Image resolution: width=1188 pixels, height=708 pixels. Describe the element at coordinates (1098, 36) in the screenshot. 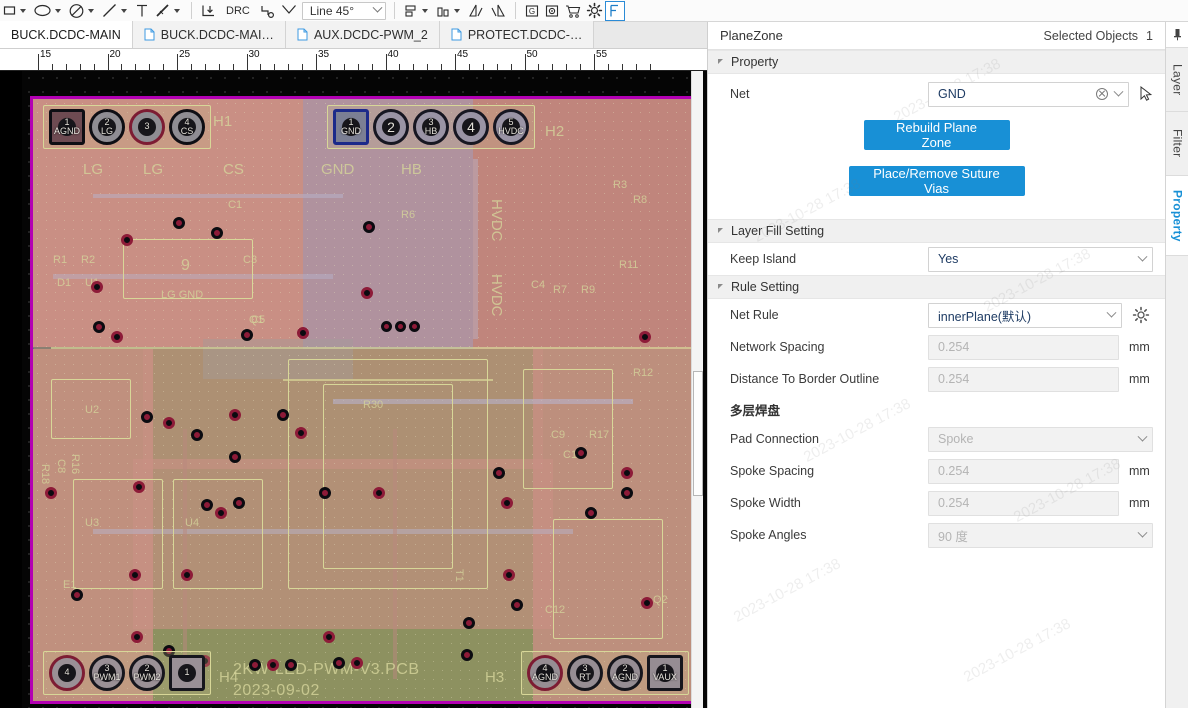

I see `selected-objects: Selected Objects 1` at that location.